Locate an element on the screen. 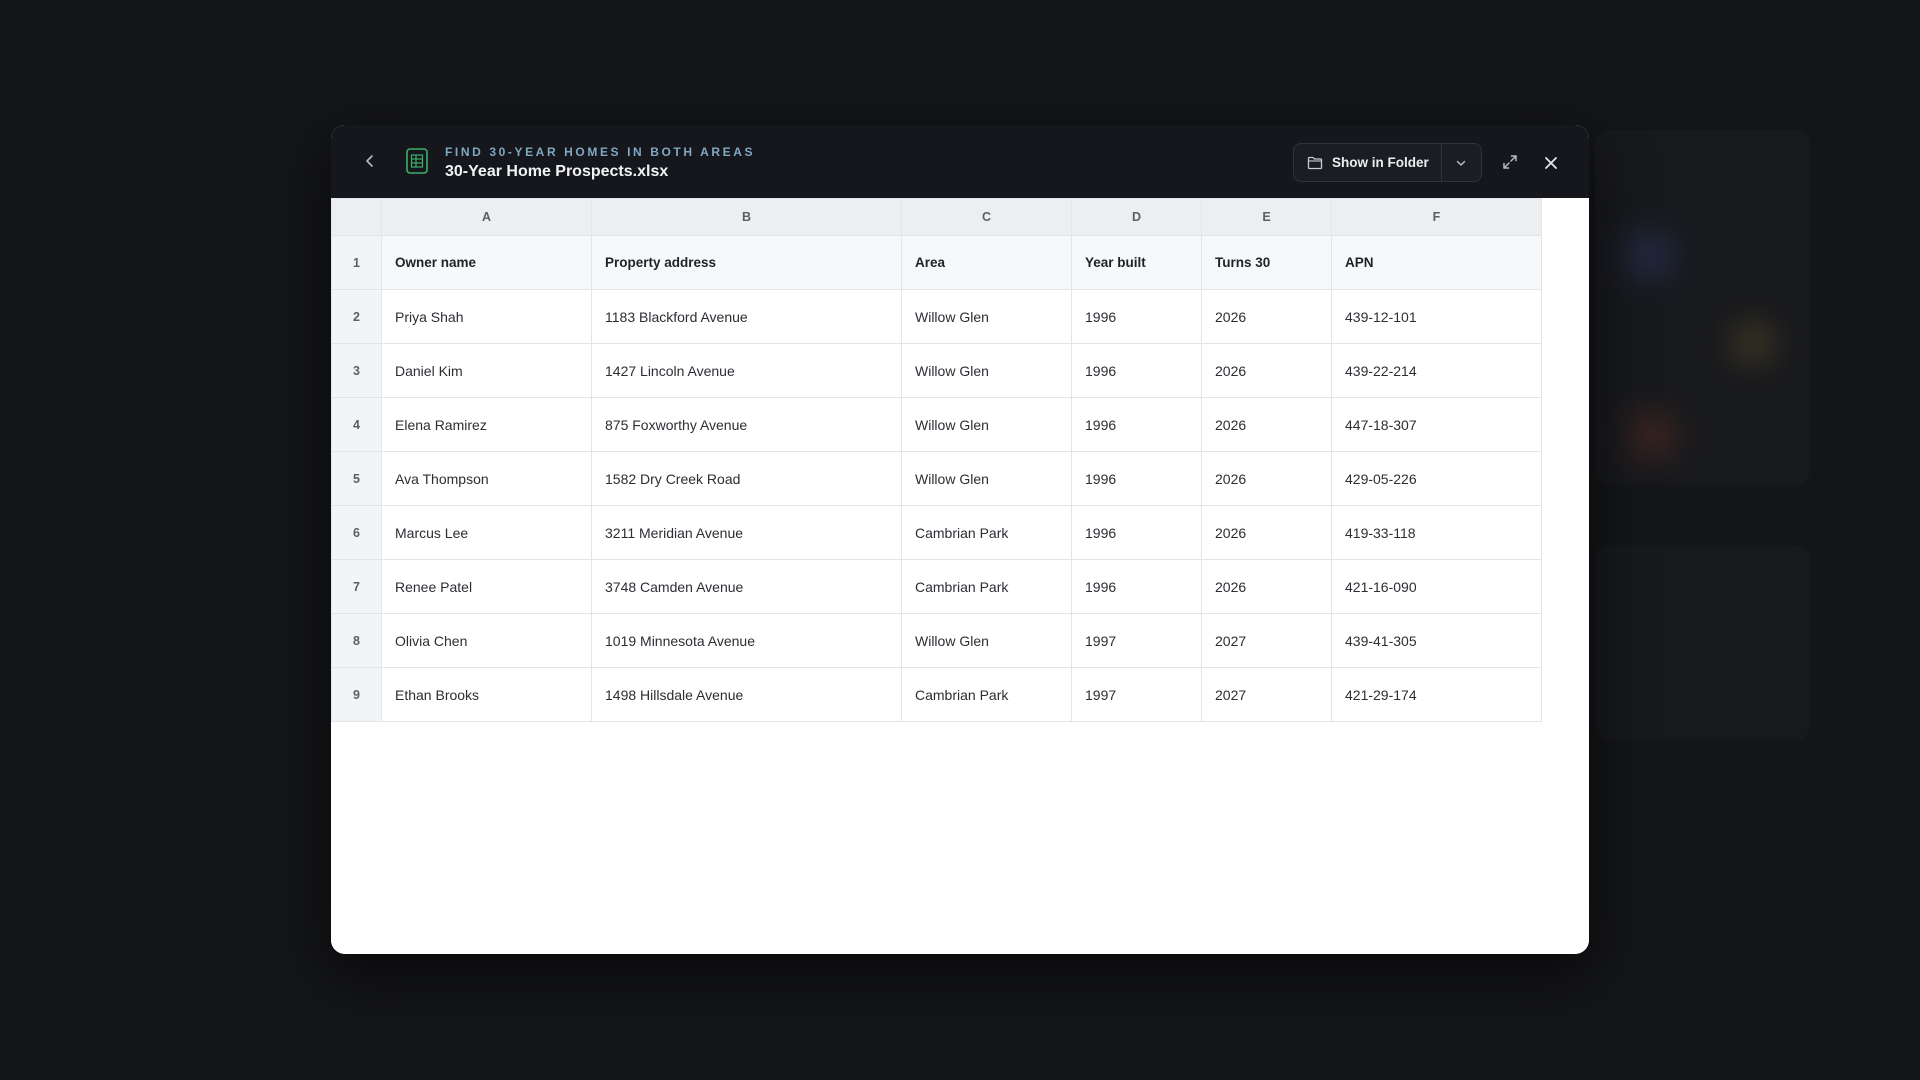 The height and width of the screenshot is (1080, 1920). folder-options-dropdown is located at coordinates (1461, 162).